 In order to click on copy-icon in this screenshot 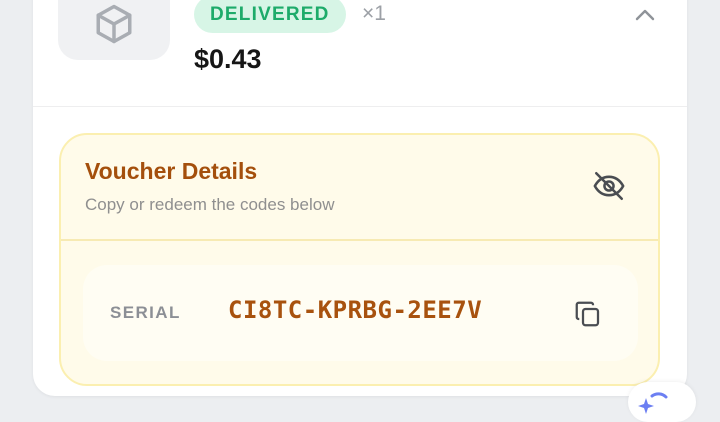, I will do `click(588, 314)`.